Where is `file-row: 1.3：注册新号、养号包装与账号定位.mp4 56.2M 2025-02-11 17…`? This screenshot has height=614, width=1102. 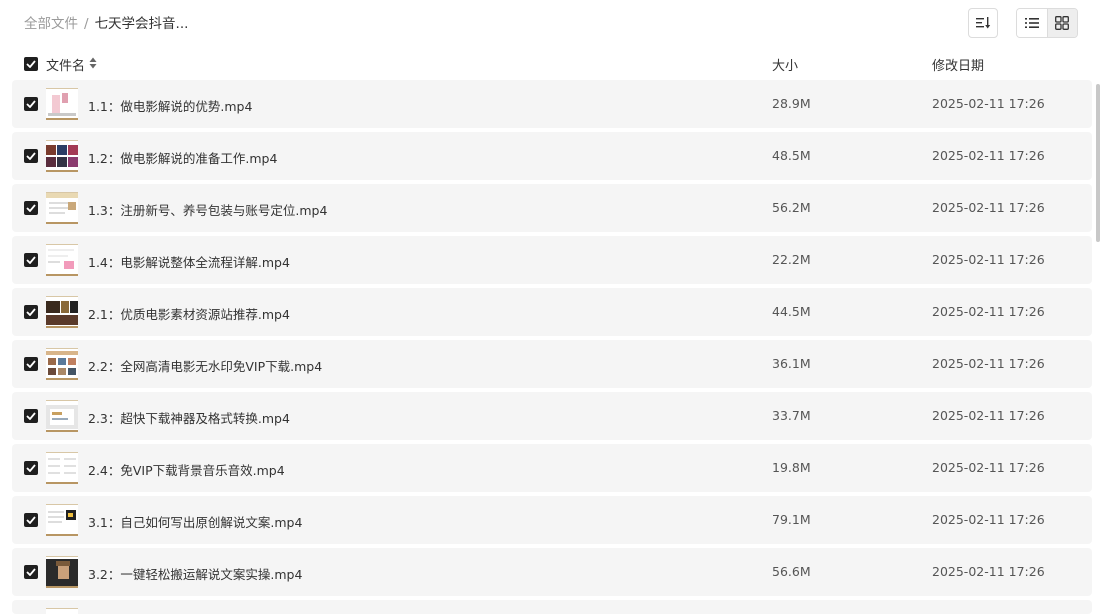 file-row: 1.3：注册新号、养号包装与账号定位.mp4 56.2M 2025-02-11 17… is located at coordinates (552, 208).